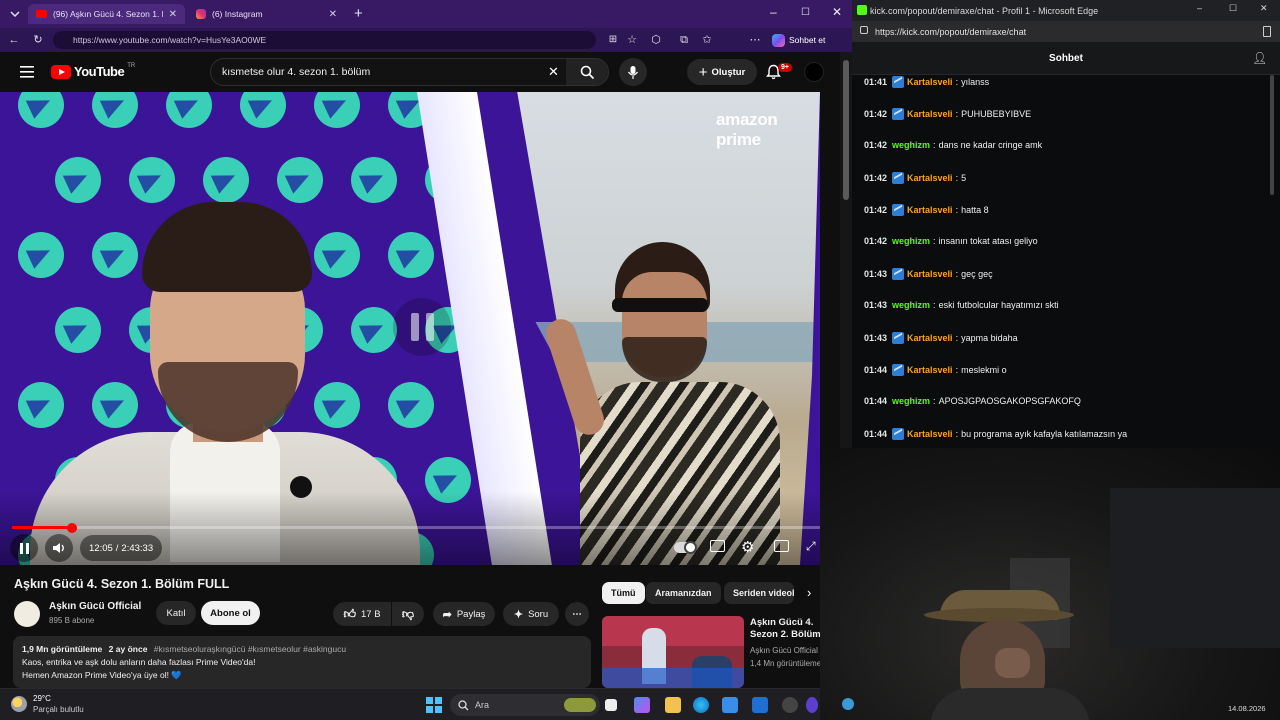 The height and width of the screenshot is (720, 1280). I want to click on autoplay-toggle, so click(685, 547).